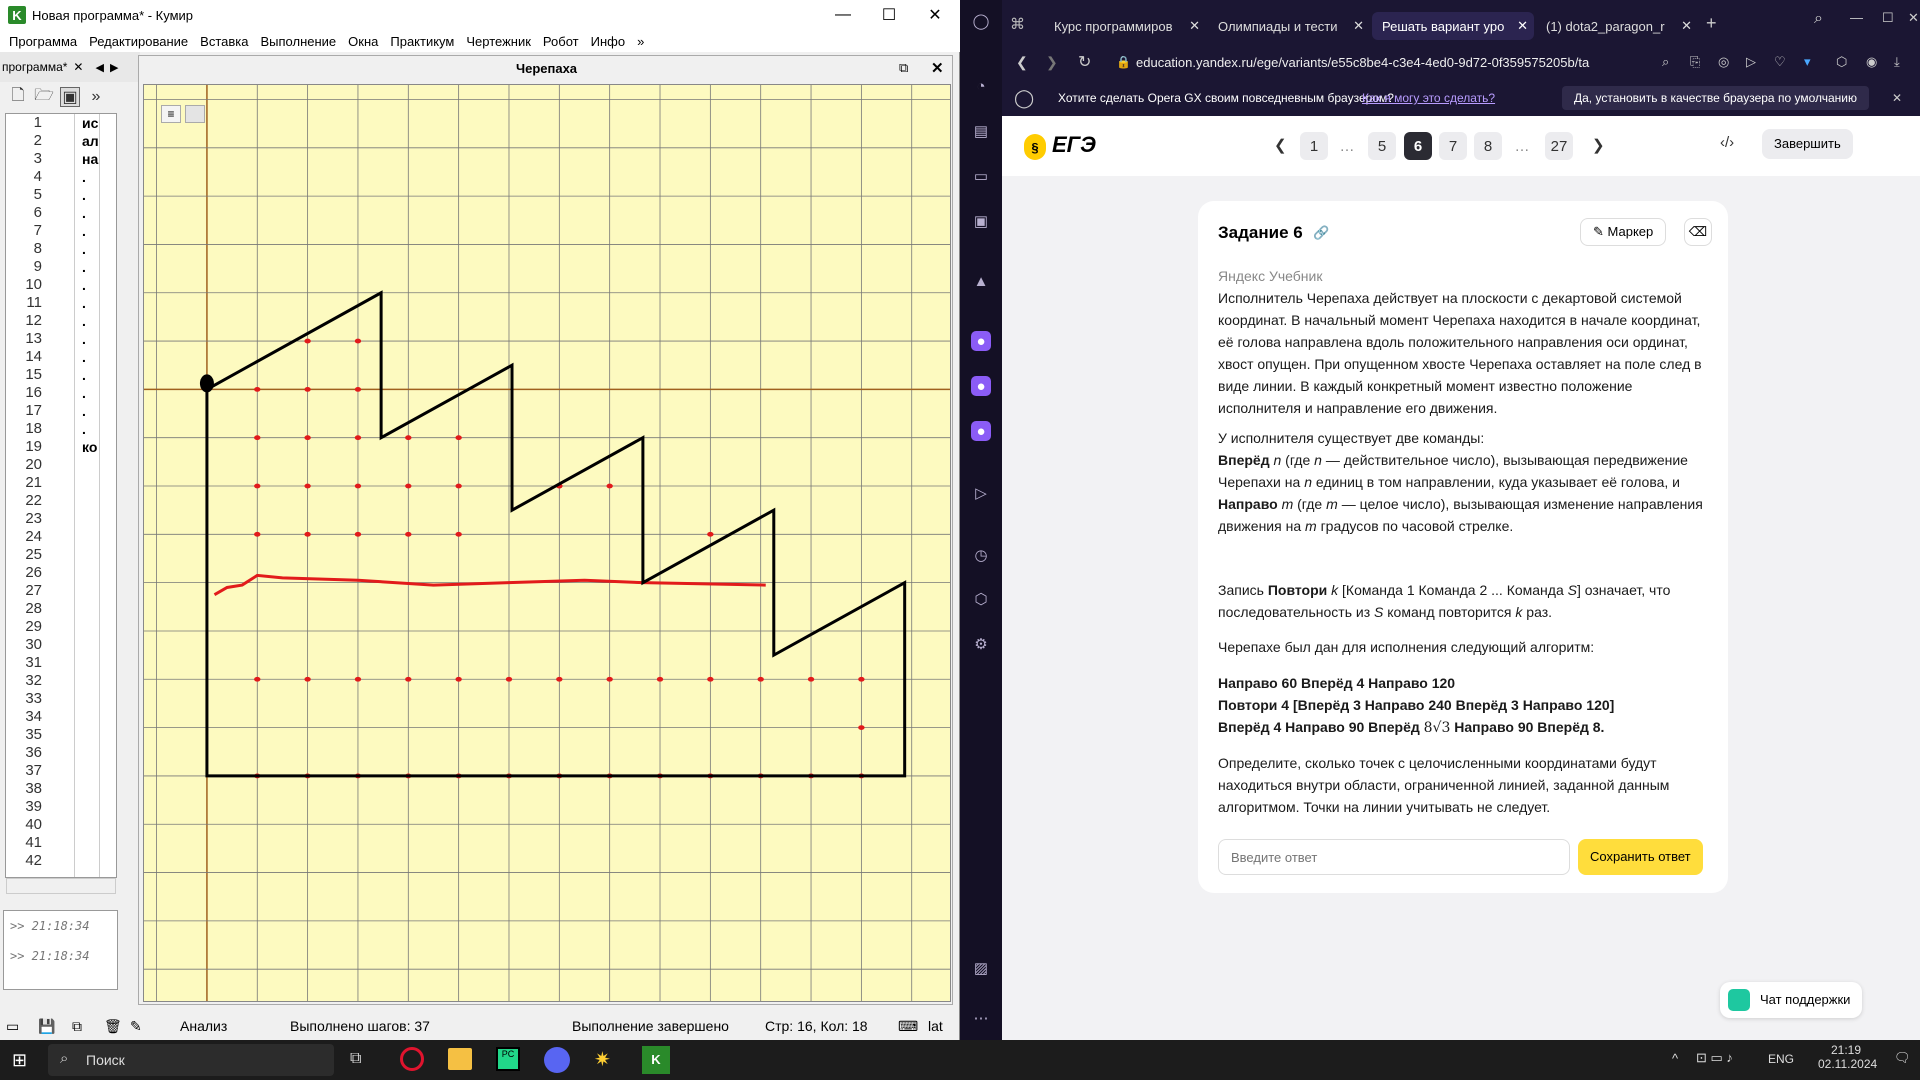 This screenshot has height=1080, width=1920. Describe the element at coordinates (70, 67) in the screenshot. I see `kumir-tab: программа* ✕ ◀ ▶` at that location.